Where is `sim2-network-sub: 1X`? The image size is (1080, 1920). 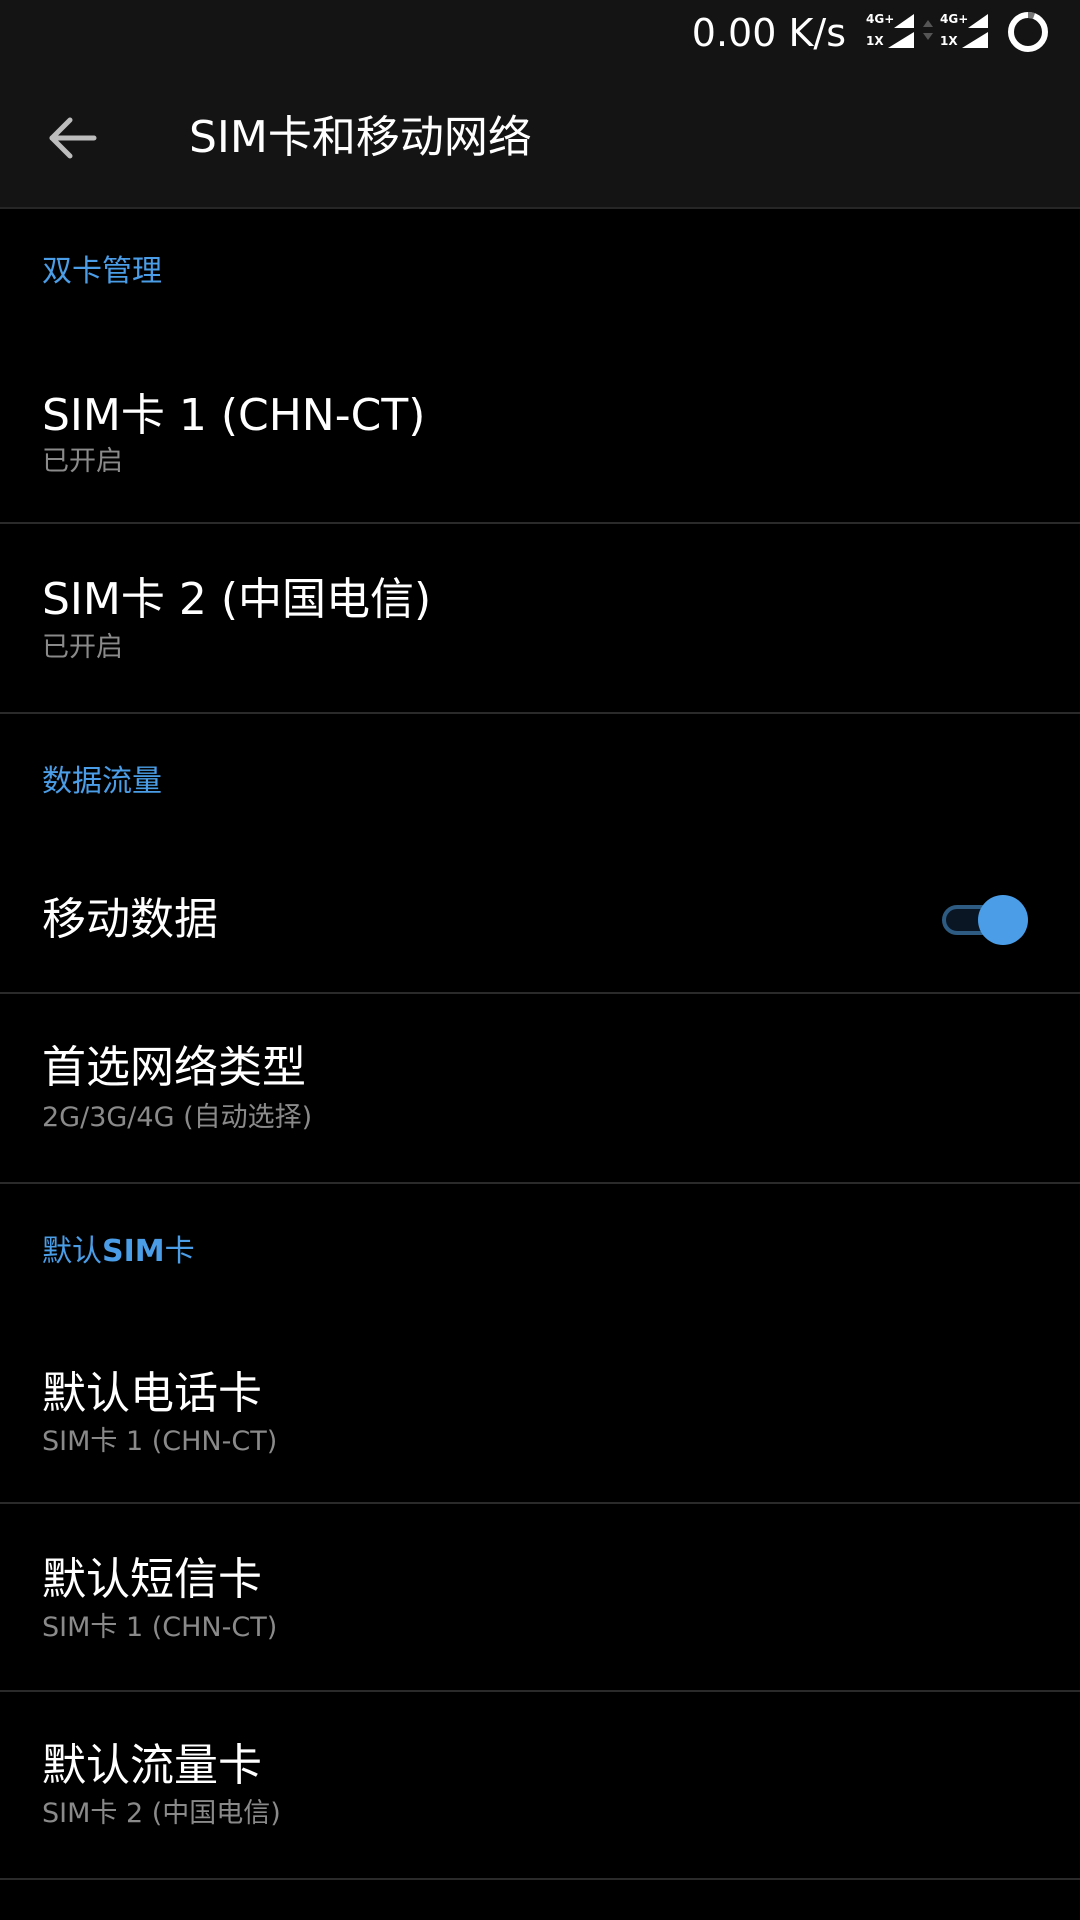 sim2-network-sub: 1X is located at coordinates (949, 41).